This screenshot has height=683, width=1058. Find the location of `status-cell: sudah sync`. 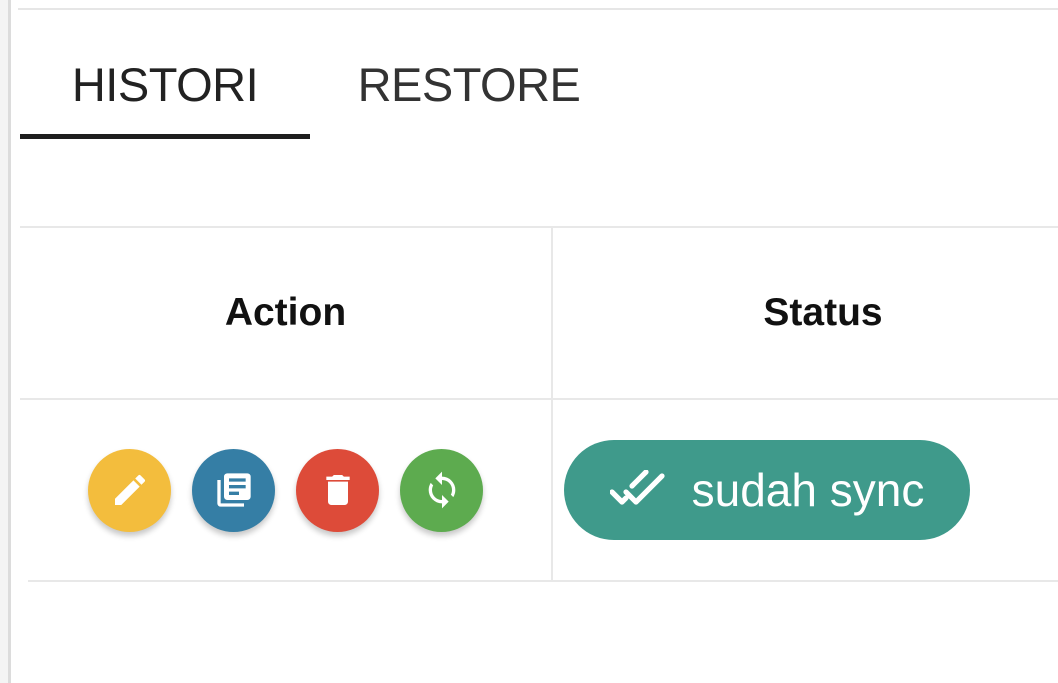

status-cell: sudah sync is located at coordinates (805, 490).